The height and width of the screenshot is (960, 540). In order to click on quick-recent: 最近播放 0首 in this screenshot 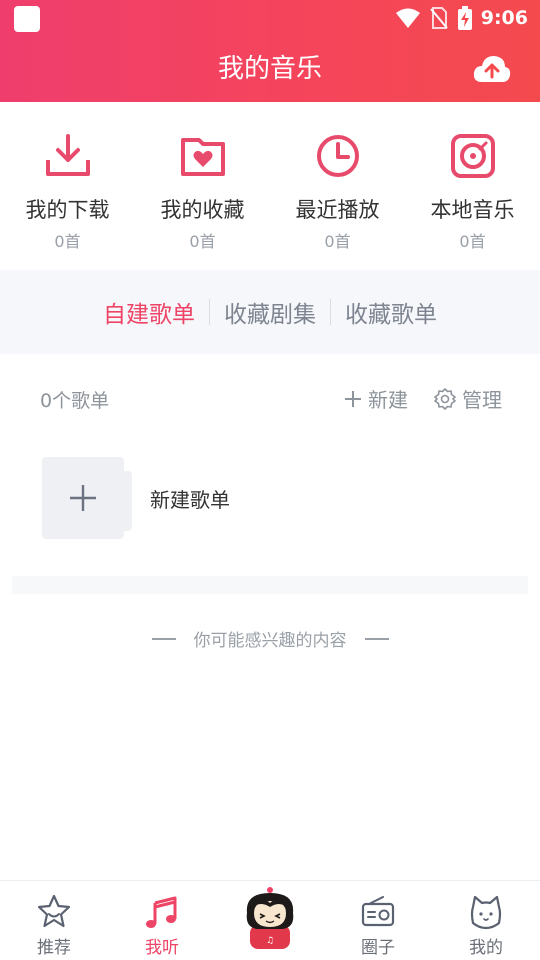, I will do `click(337, 188)`.